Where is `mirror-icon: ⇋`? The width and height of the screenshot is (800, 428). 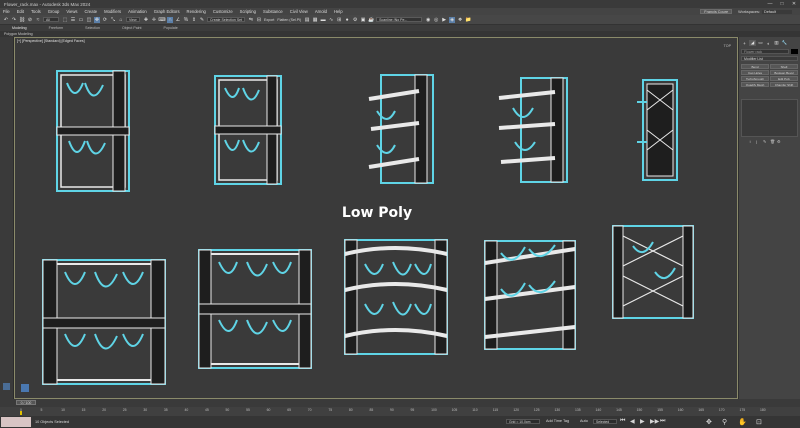
mirror-icon: ⇋ is located at coordinates (251, 20).